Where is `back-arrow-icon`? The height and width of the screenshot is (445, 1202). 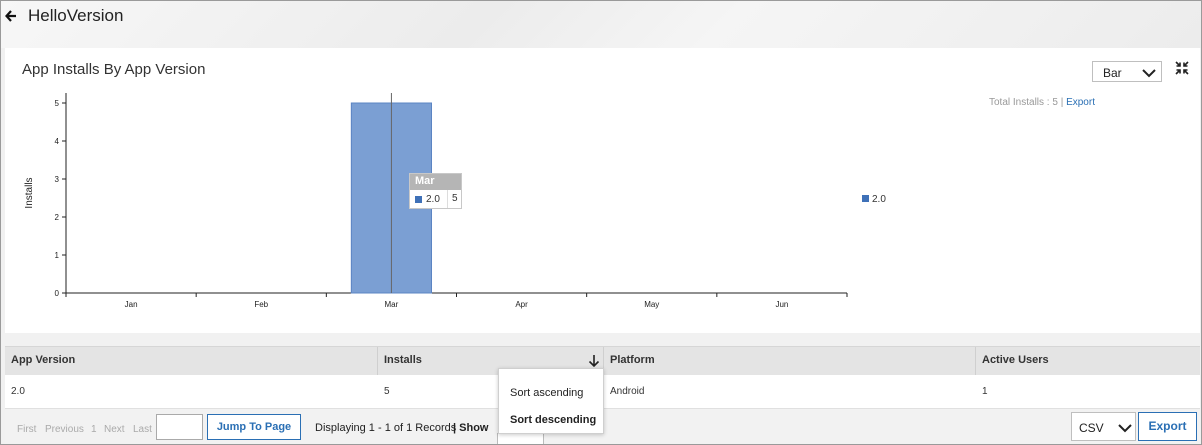
back-arrow-icon is located at coordinates (12, 16).